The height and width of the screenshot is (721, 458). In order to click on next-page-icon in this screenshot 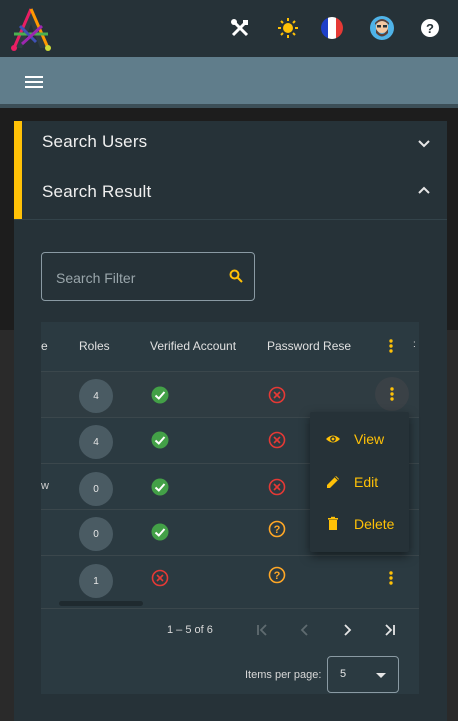, I will do `click(347, 630)`.